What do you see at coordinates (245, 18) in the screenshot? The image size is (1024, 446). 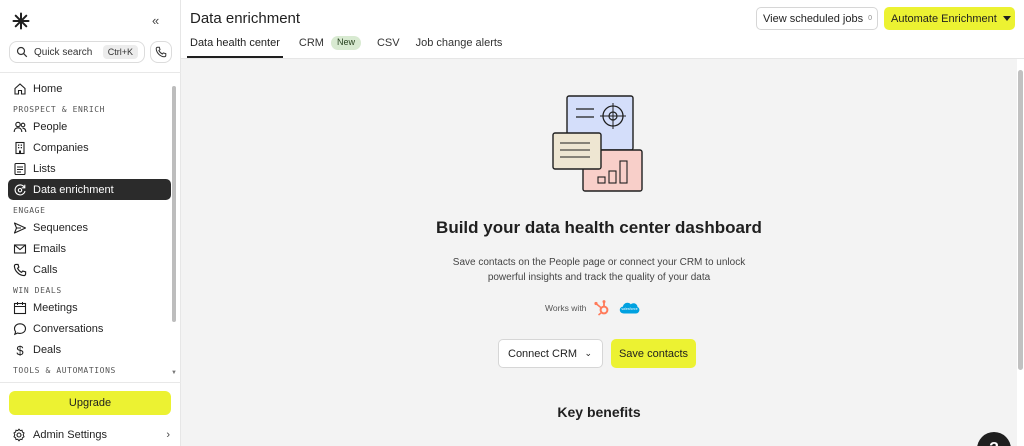 I see `page-title: Data enrichment` at bounding box center [245, 18].